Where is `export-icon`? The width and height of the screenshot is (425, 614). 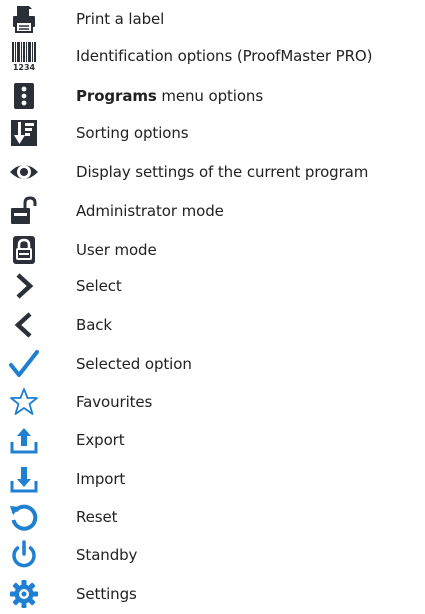 export-icon is located at coordinates (24, 440).